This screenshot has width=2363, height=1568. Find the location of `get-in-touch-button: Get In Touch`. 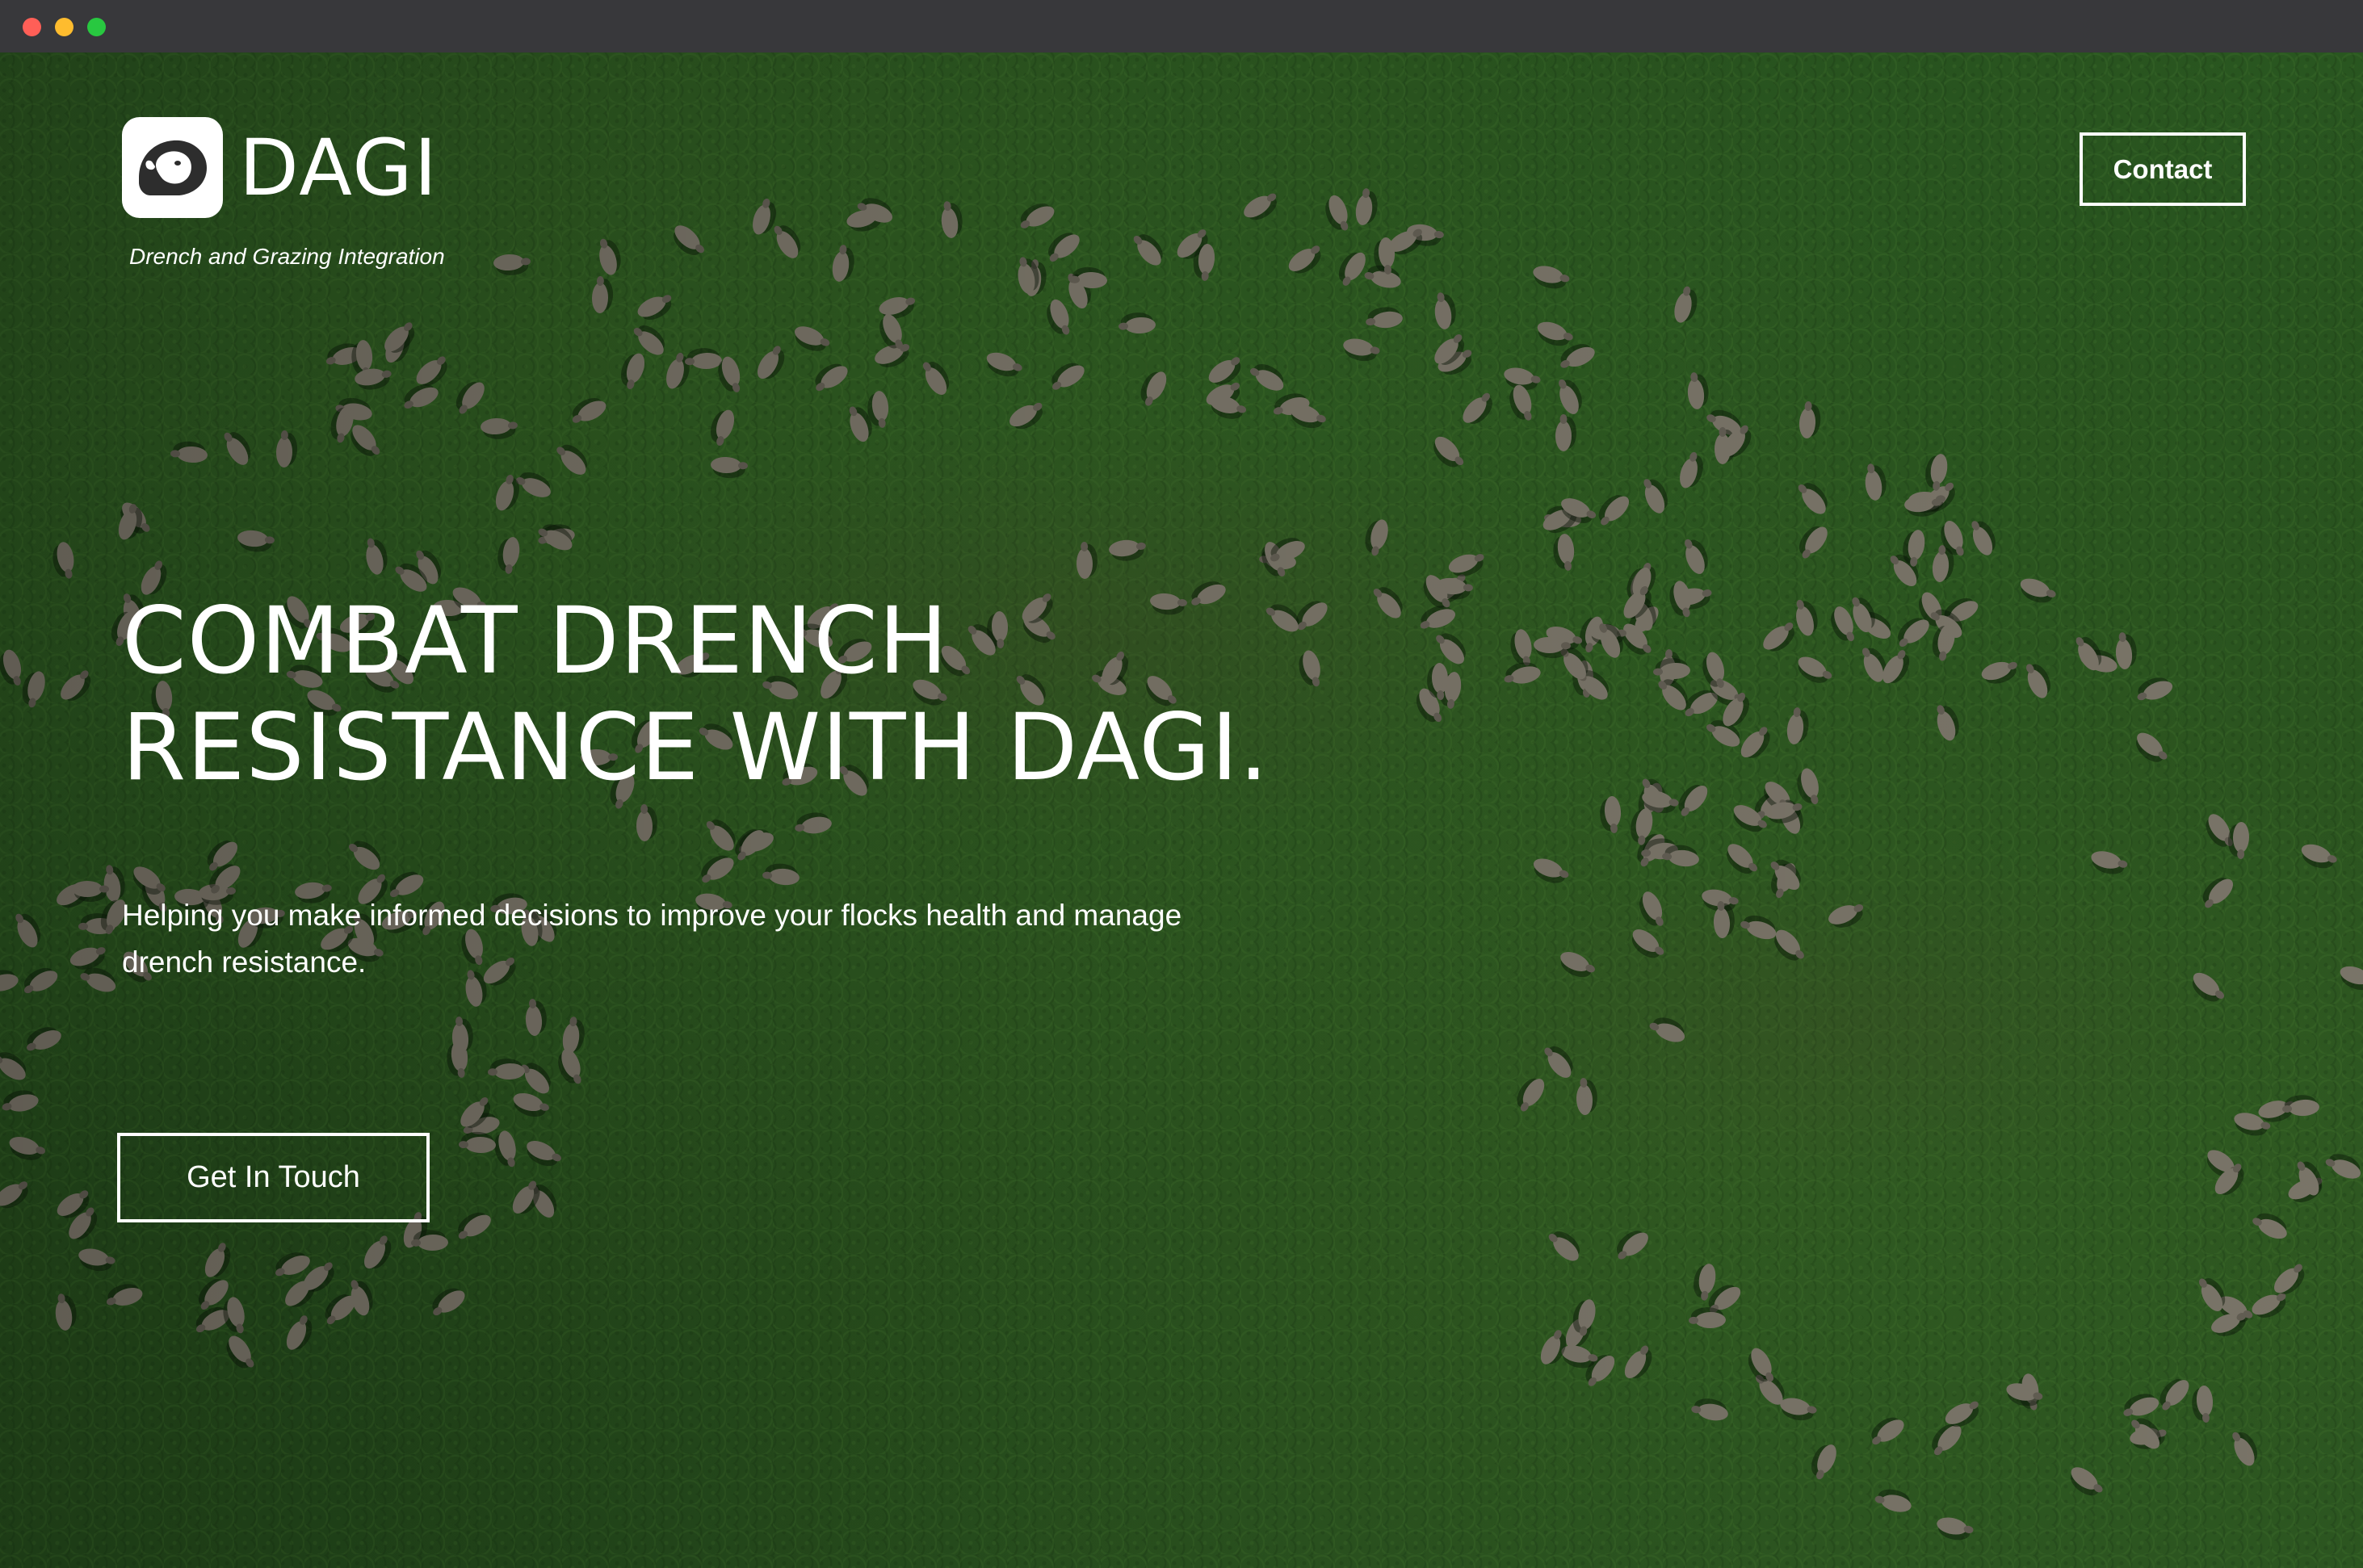

get-in-touch-button: Get In Touch is located at coordinates (273, 1177).